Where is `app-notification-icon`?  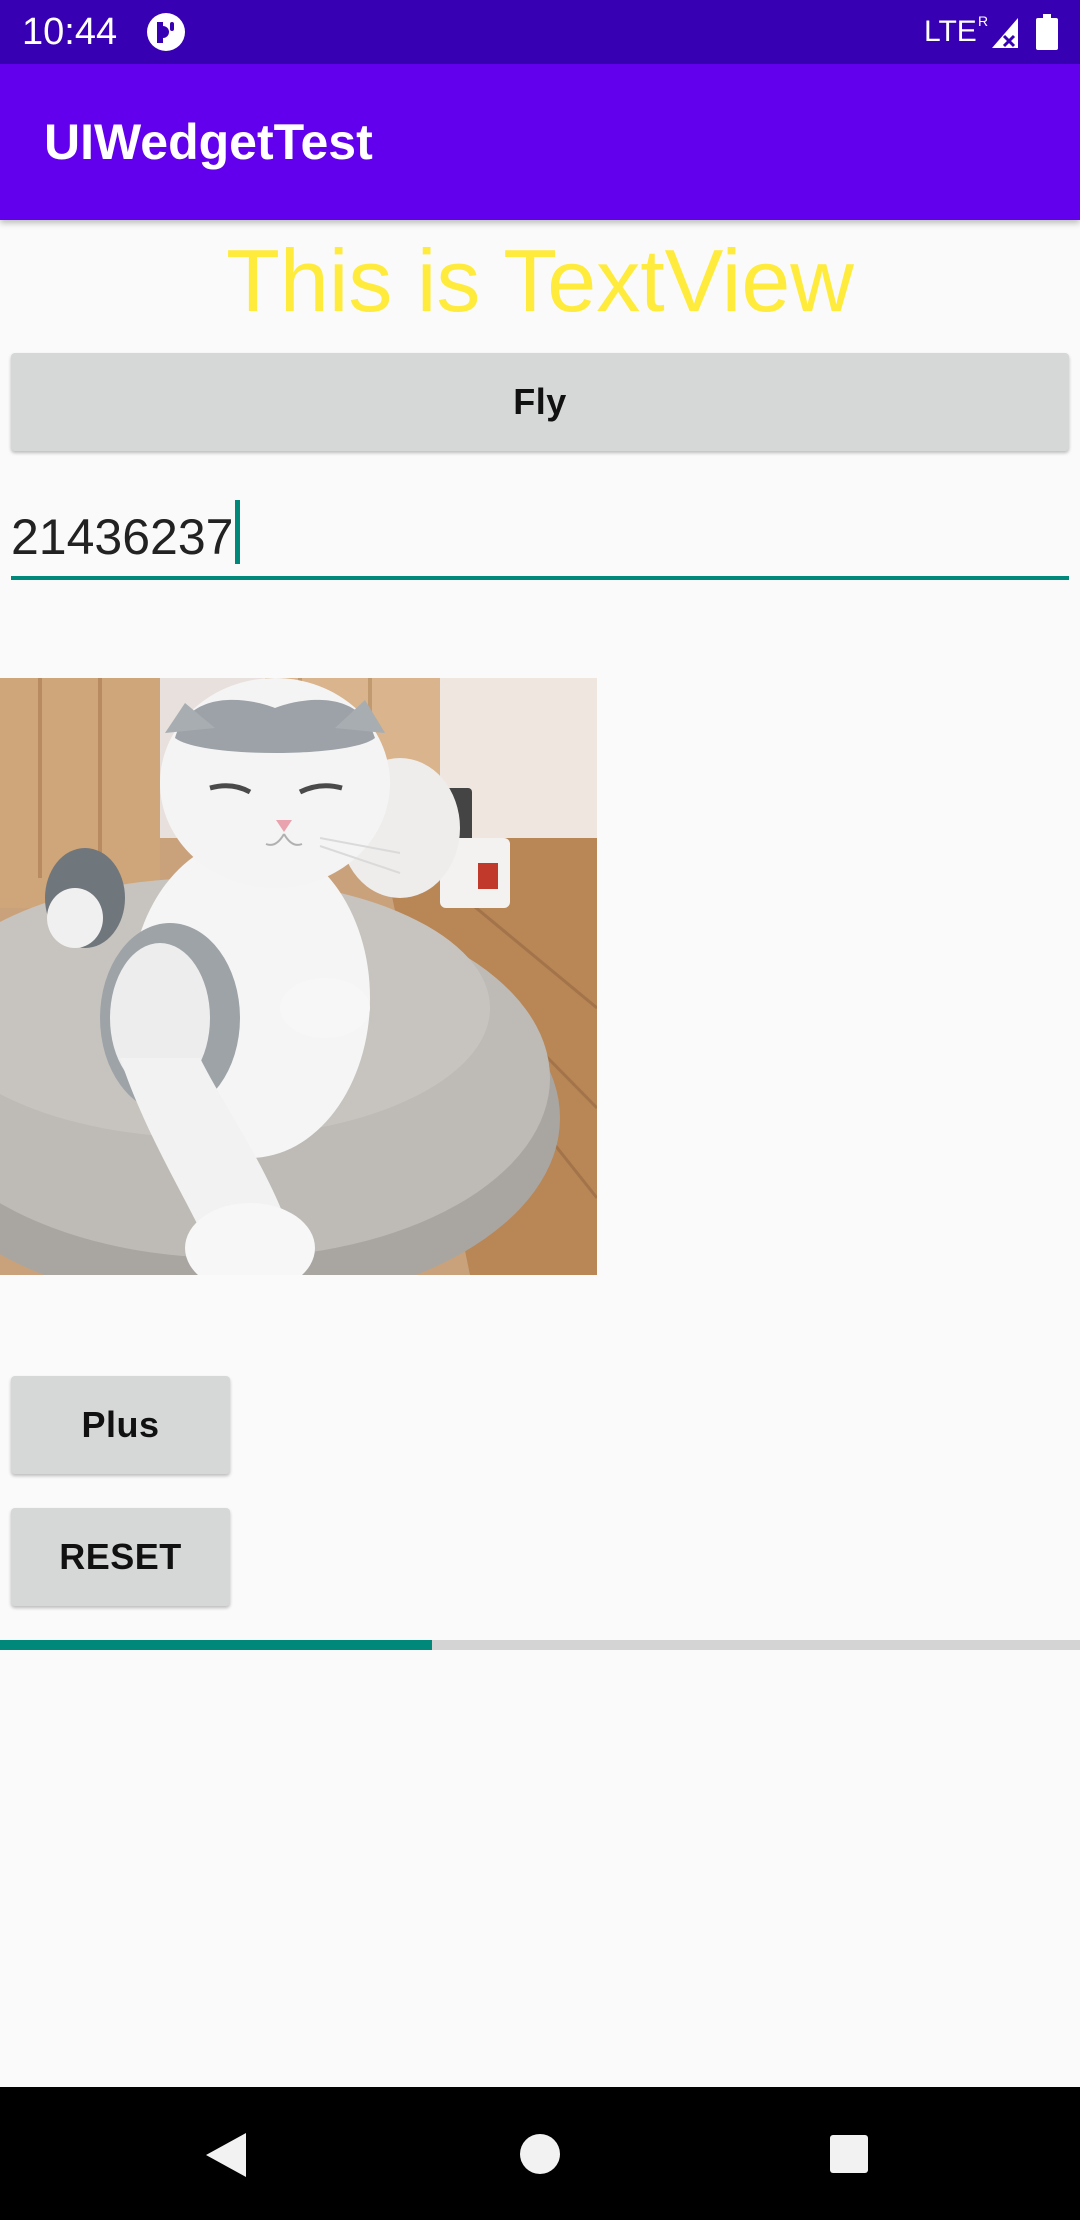 app-notification-icon is located at coordinates (166, 32).